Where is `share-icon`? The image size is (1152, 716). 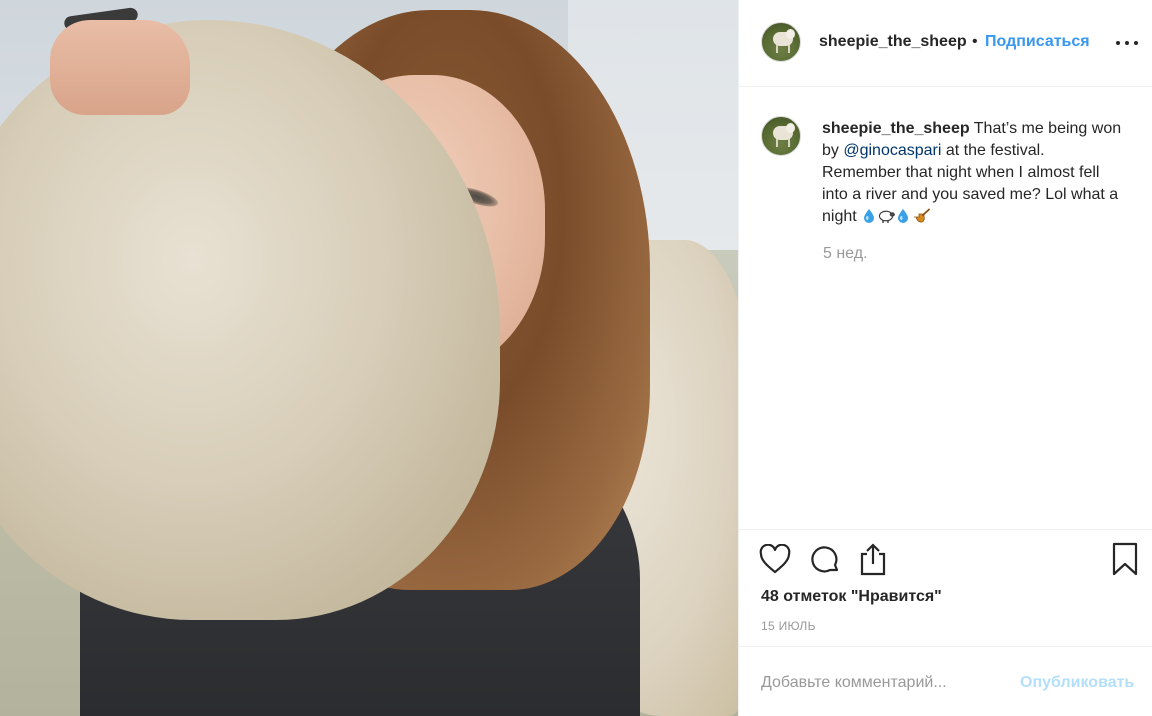 share-icon is located at coordinates (874, 560).